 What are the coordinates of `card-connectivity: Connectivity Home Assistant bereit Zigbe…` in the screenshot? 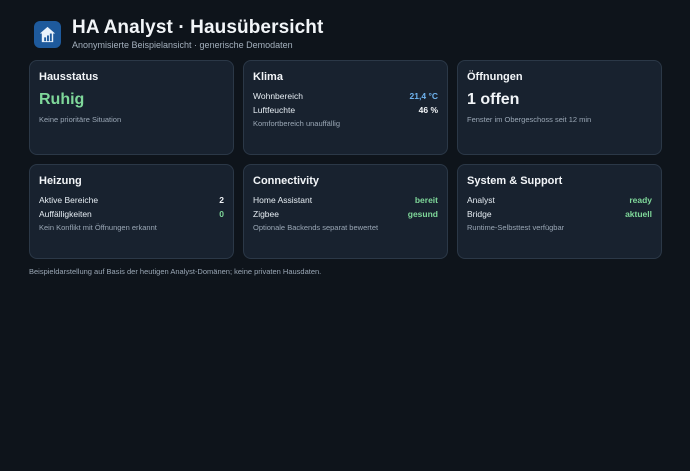 It's located at (345, 211).